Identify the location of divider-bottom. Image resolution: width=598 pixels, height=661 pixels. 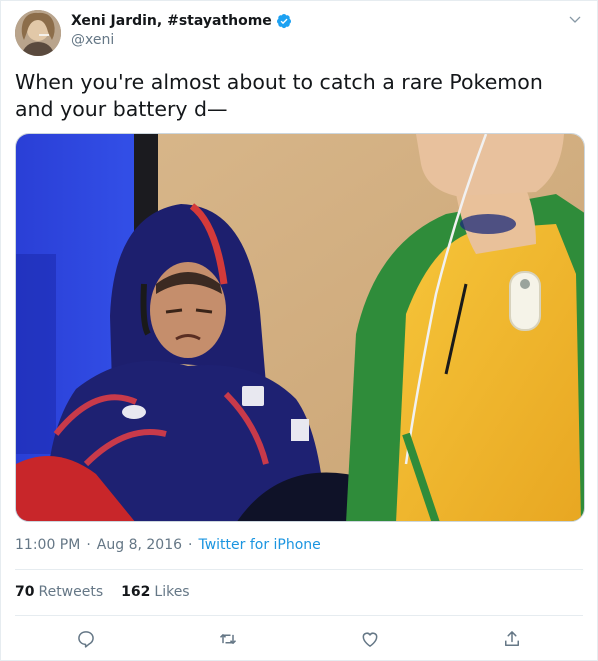
(299, 615).